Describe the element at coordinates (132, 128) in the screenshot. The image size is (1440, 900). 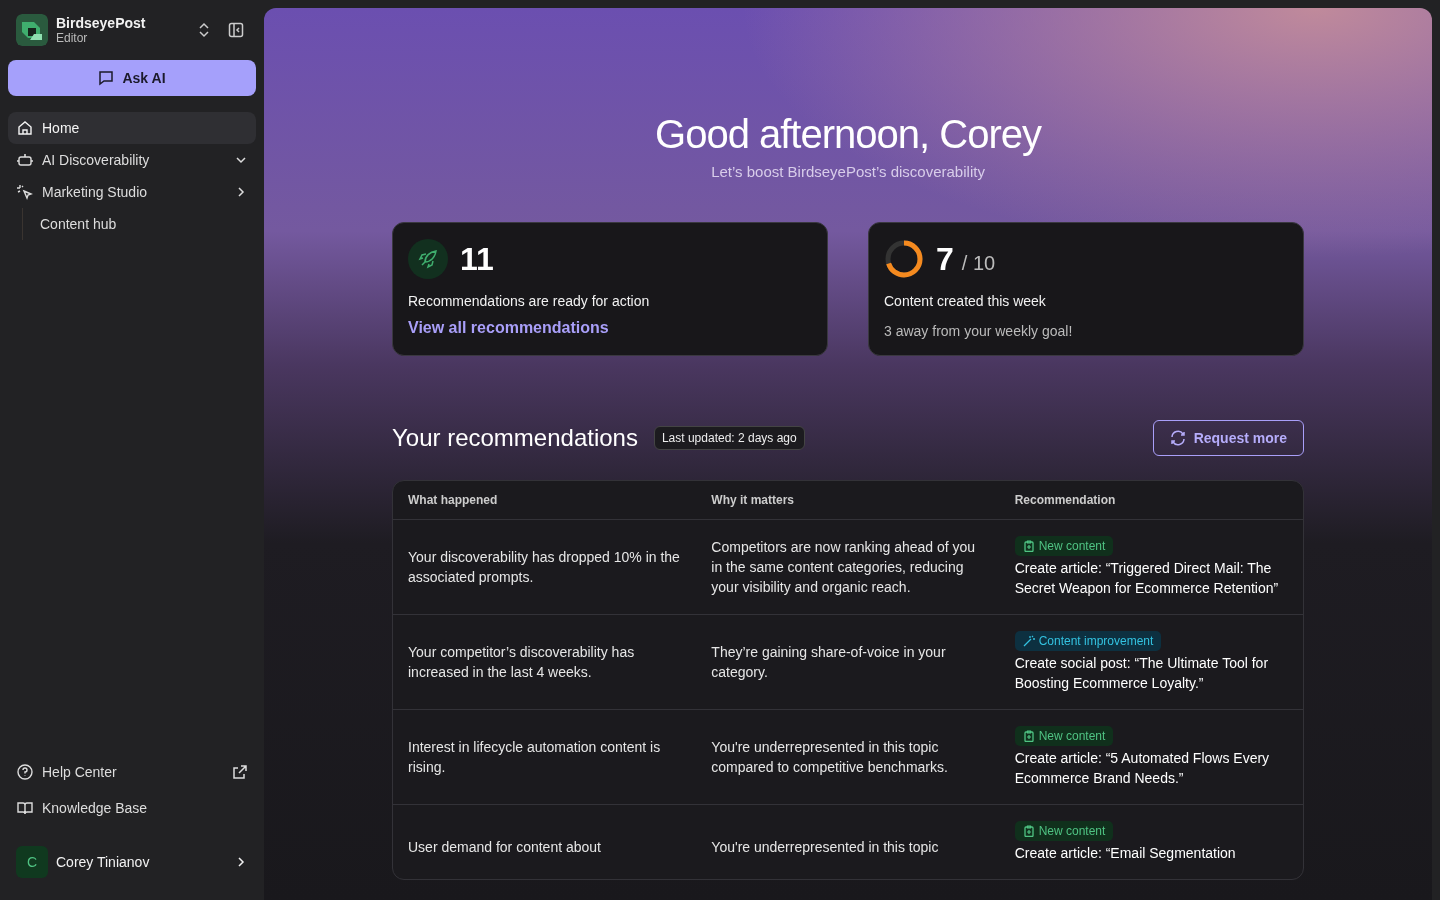
I see `nav-item: Home` at that location.